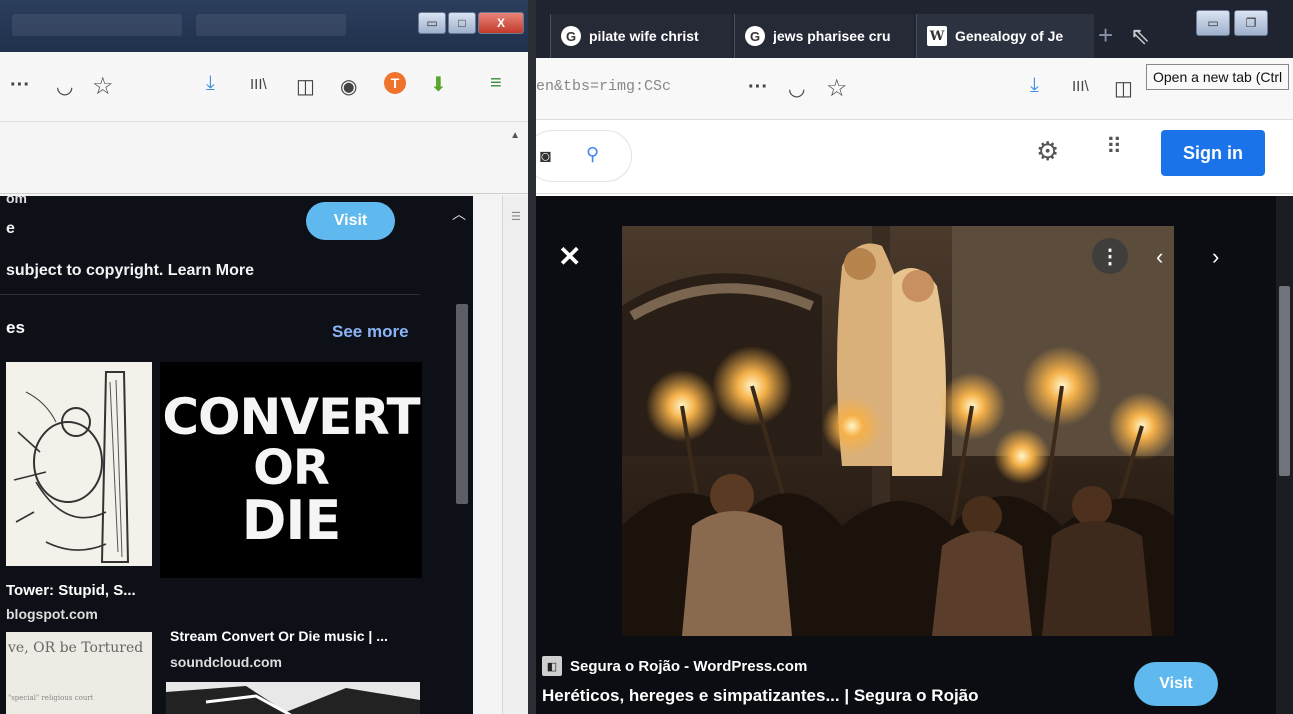  What do you see at coordinates (1140, 36) in the screenshot?
I see `mouse-cursor-icon: ⇖` at bounding box center [1140, 36].